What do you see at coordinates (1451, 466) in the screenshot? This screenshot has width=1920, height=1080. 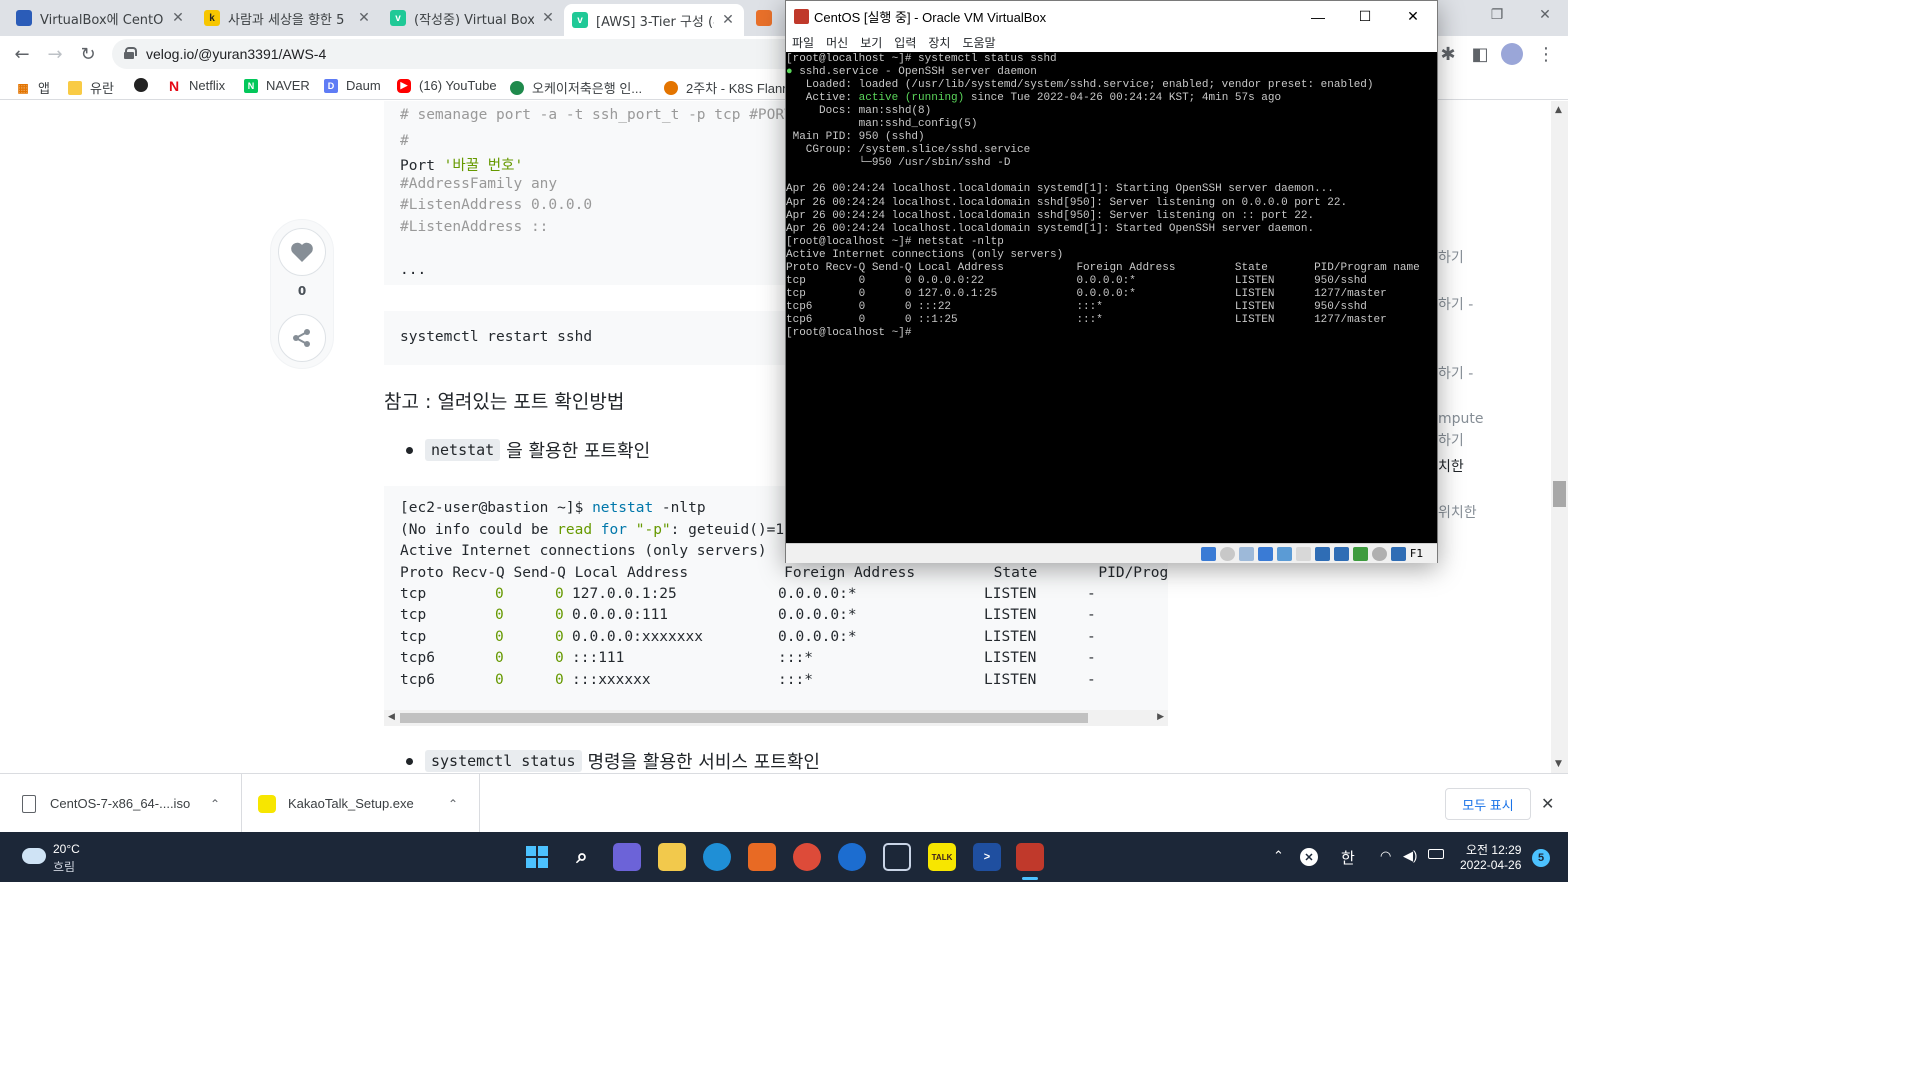 I see `toc-item-active: 치한` at bounding box center [1451, 466].